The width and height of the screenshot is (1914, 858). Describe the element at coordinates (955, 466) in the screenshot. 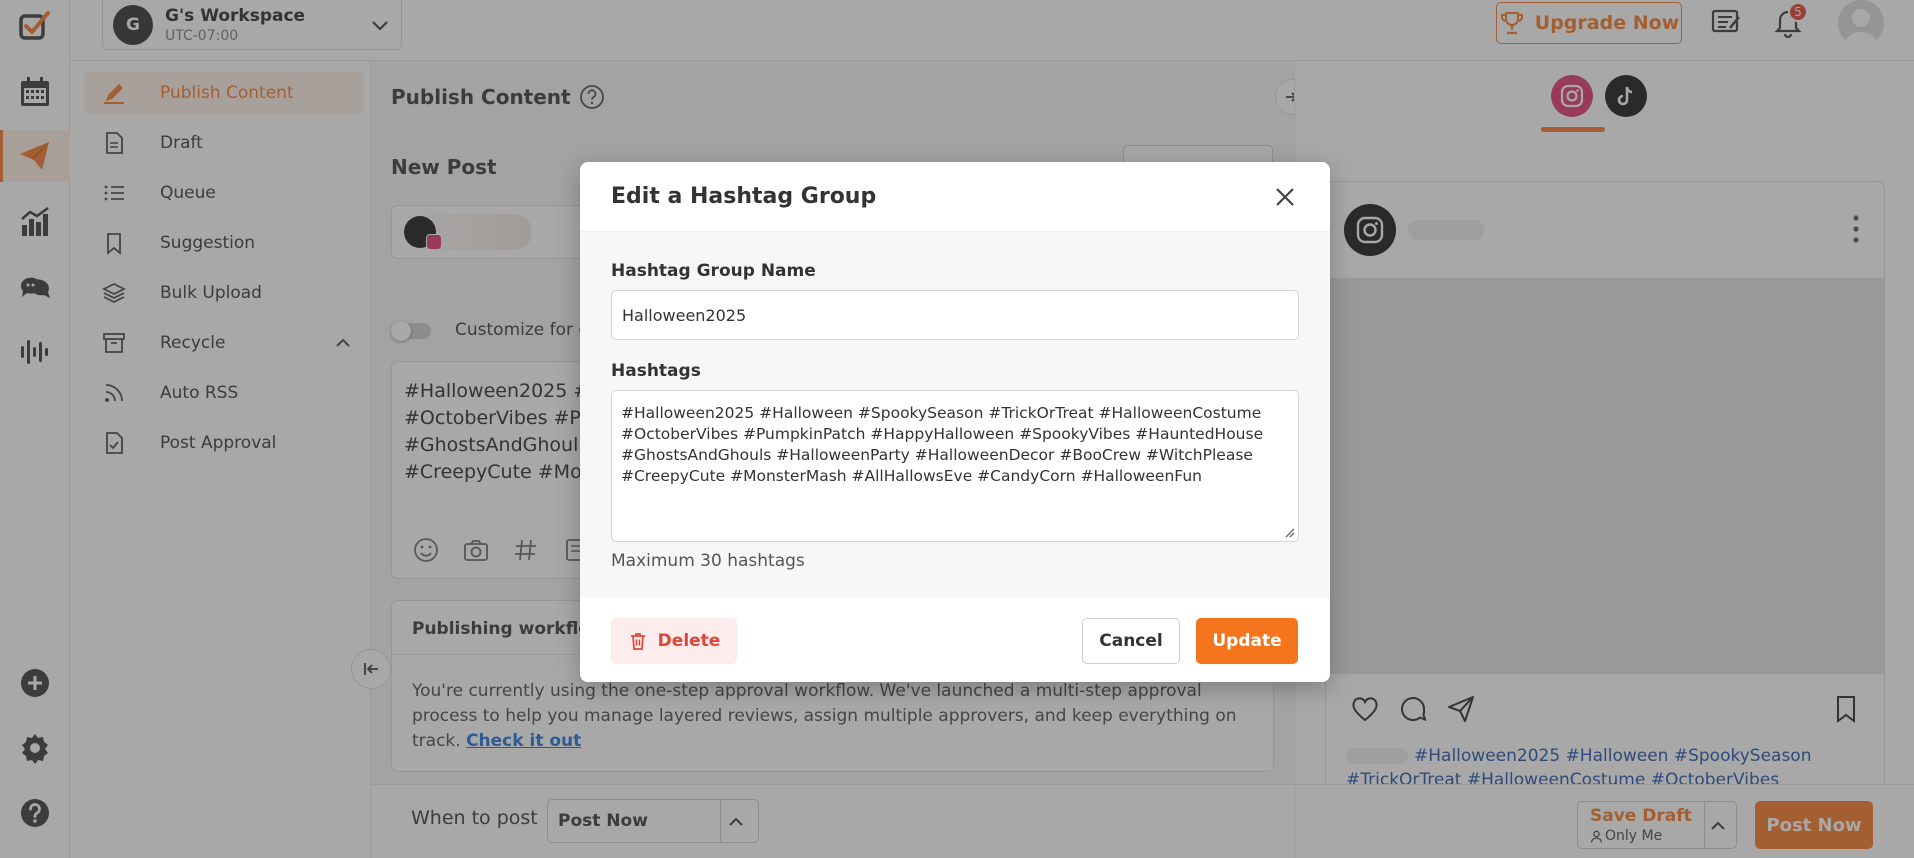

I see `hashtags-textarea` at that location.